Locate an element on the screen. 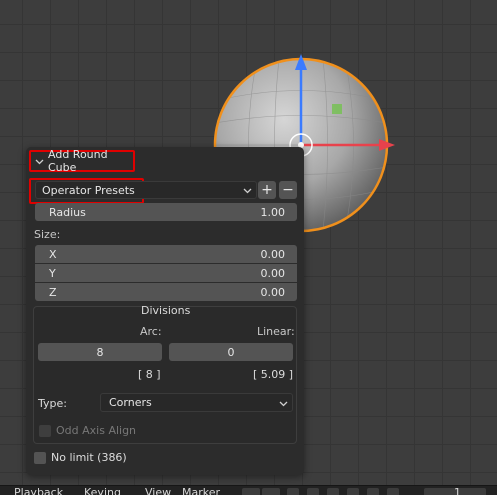 Image resolution: width=497 pixels, height=495 pixels. playback-menu: Playback is located at coordinates (38, 491).